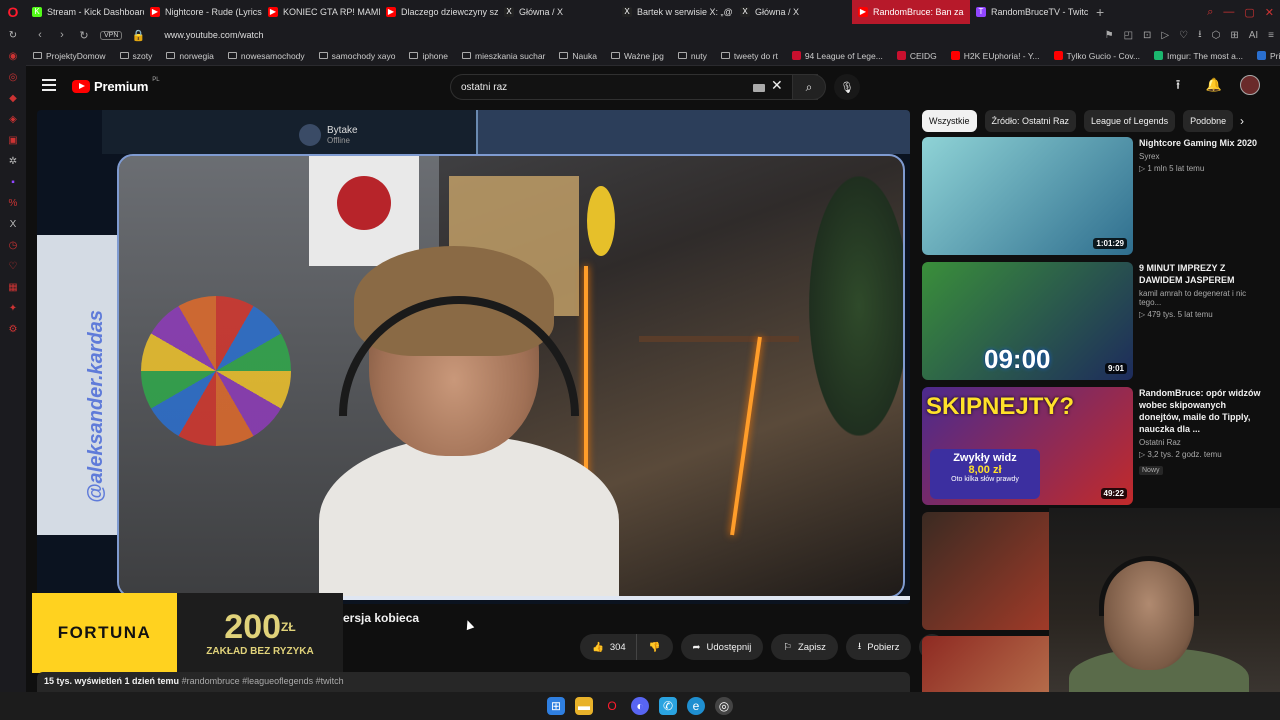  What do you see at coordinates (263, 681) in the screenshot?
I see `hashtags: #randombruce #leagueoflegends #twitch` at bounding box center [263, 681].